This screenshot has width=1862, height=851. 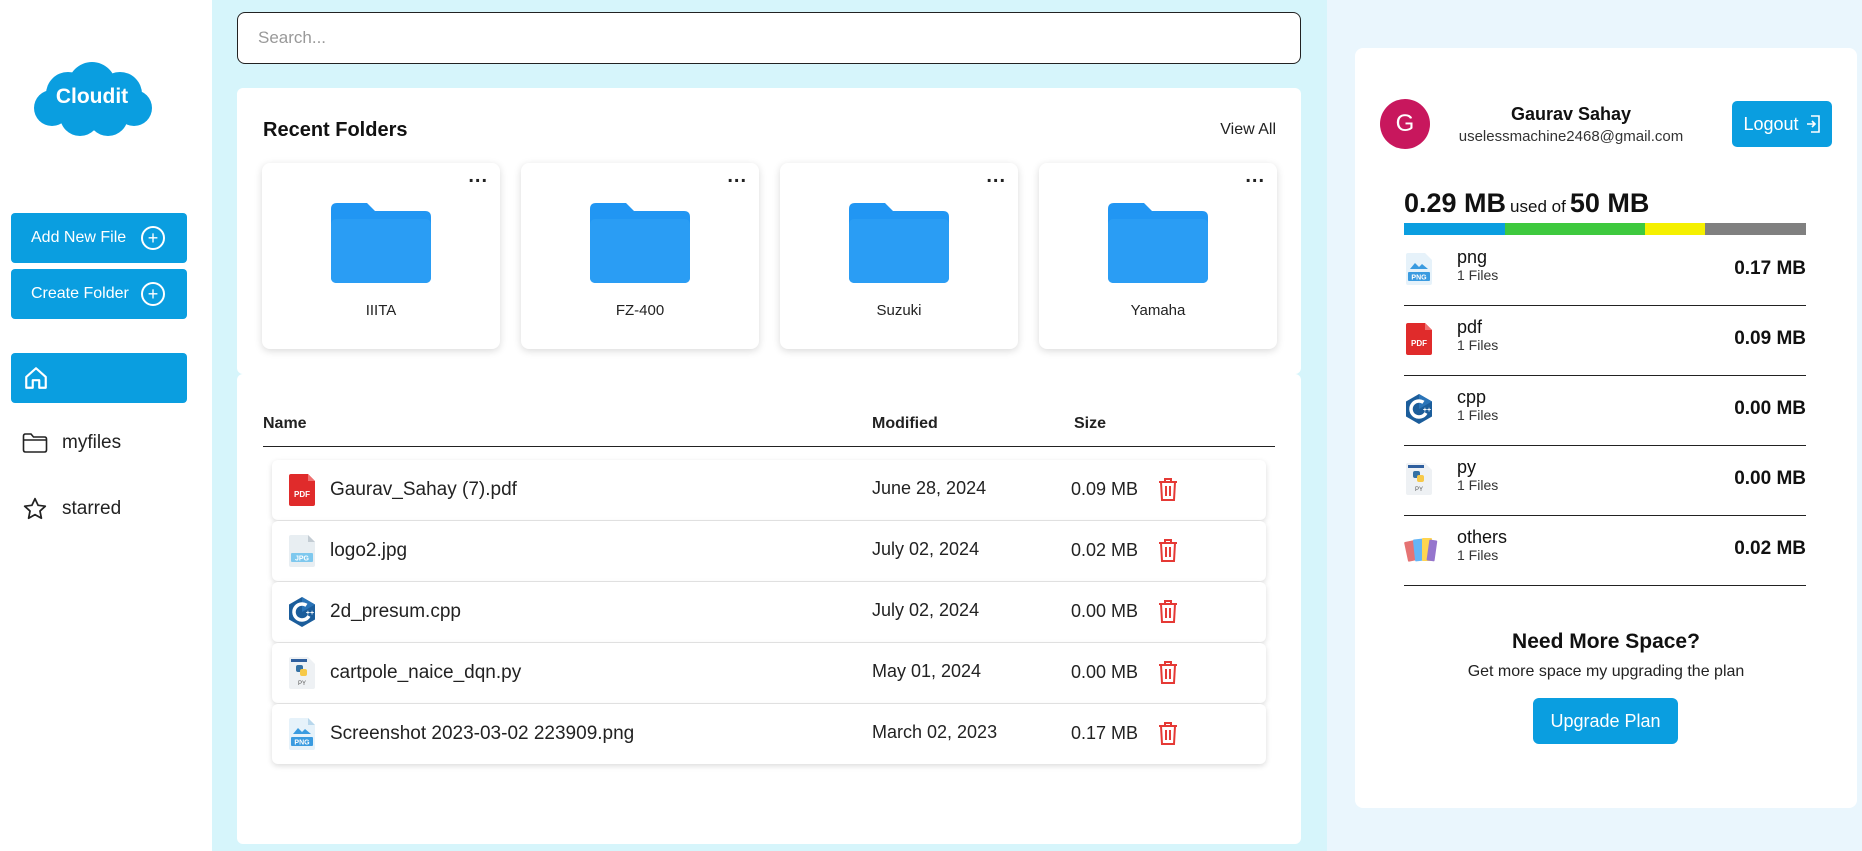 I want to click on logo-text: Cloudit, so click(x=92, y=96).